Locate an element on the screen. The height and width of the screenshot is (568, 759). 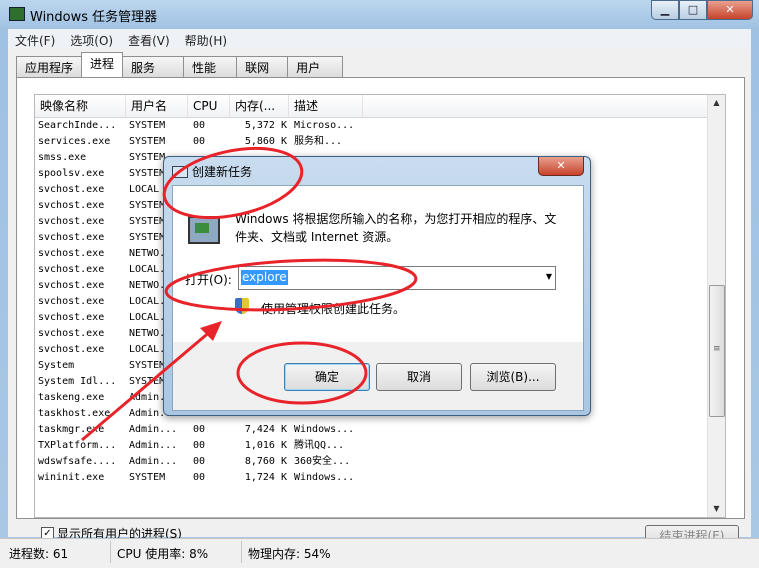
annotation-arrow is located at coordinates (147, 385).